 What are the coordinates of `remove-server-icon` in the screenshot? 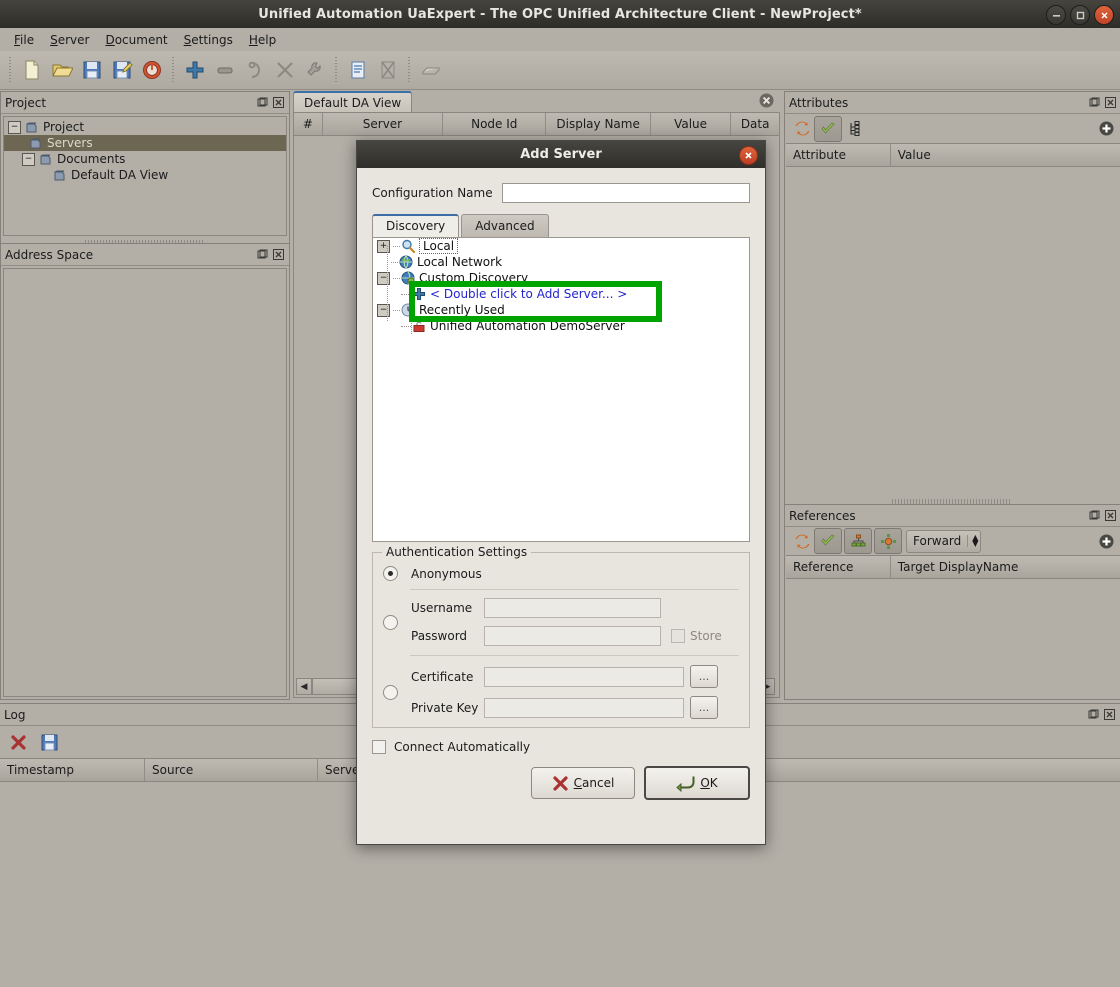 It's located at (225, 70).